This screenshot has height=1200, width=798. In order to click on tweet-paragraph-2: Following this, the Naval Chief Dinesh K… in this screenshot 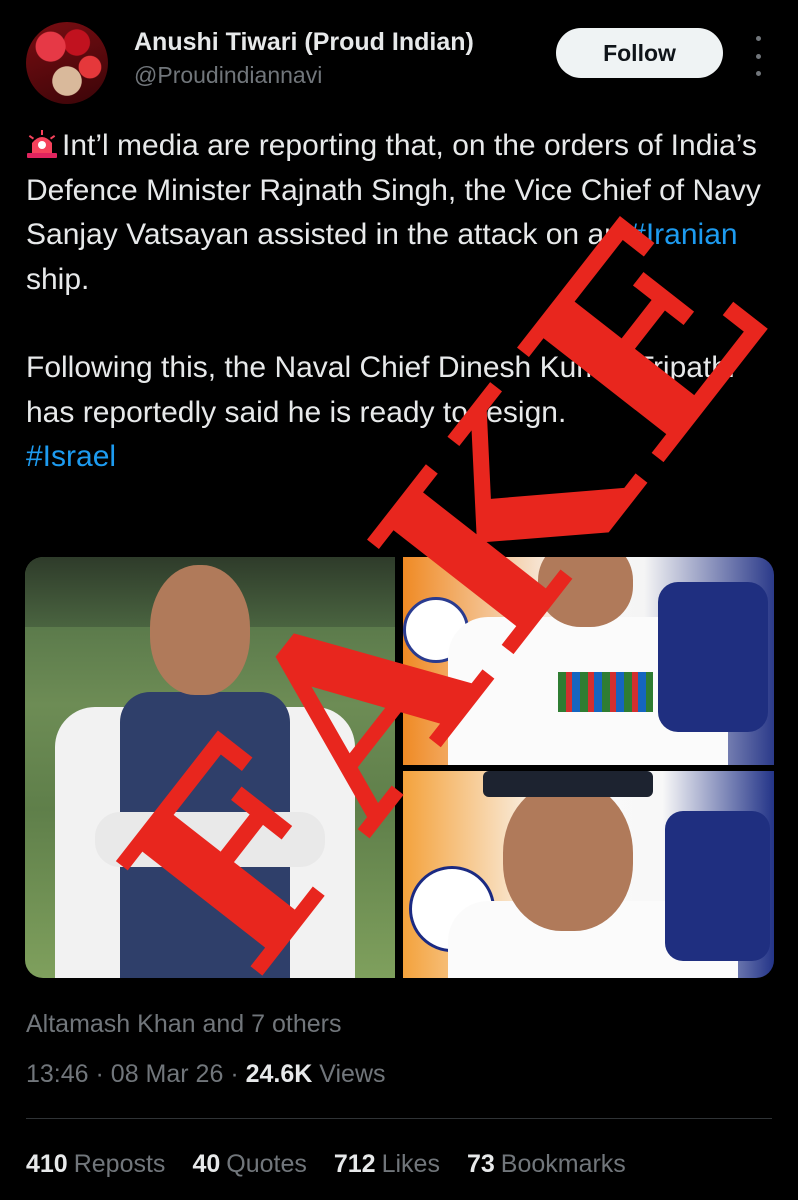, I will do `click(380, 390)`.